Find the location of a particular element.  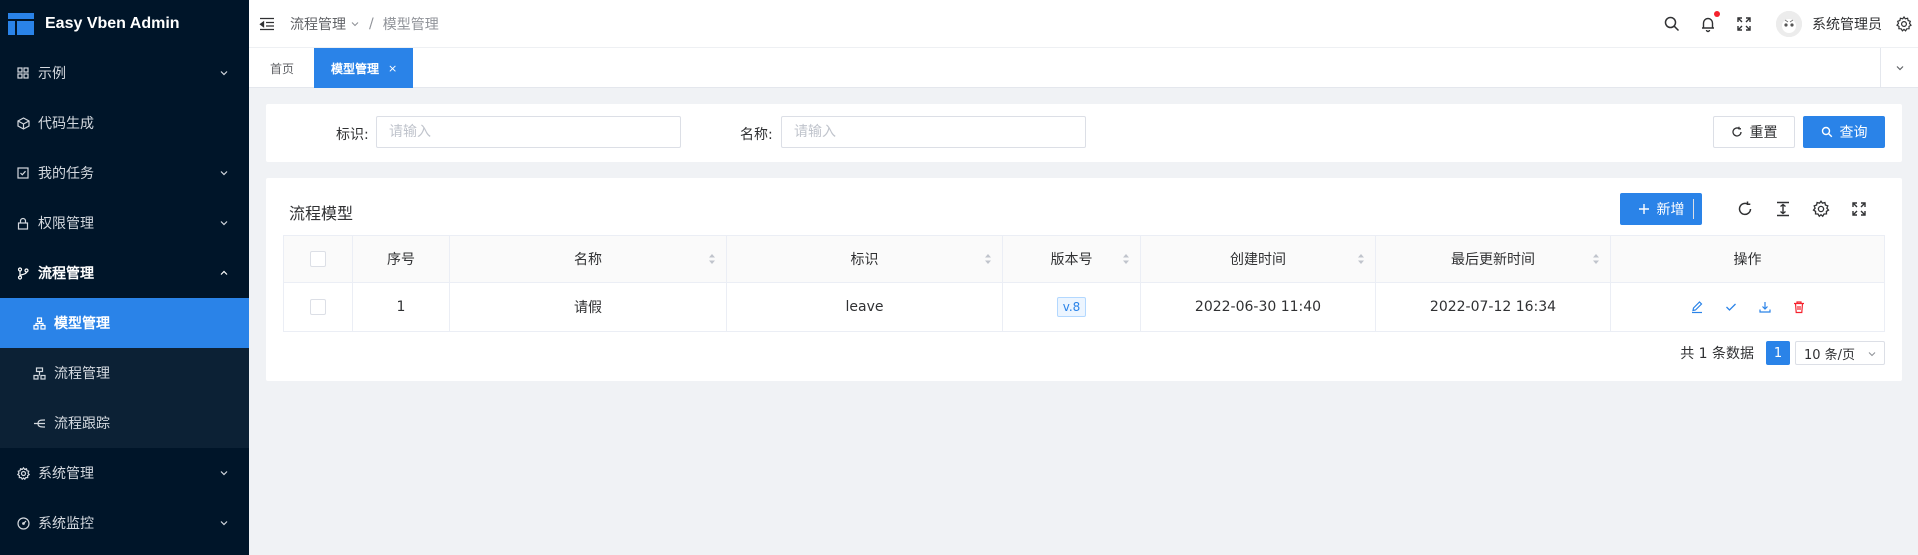

name-label: 名称: is located at coordinates (756, 135).